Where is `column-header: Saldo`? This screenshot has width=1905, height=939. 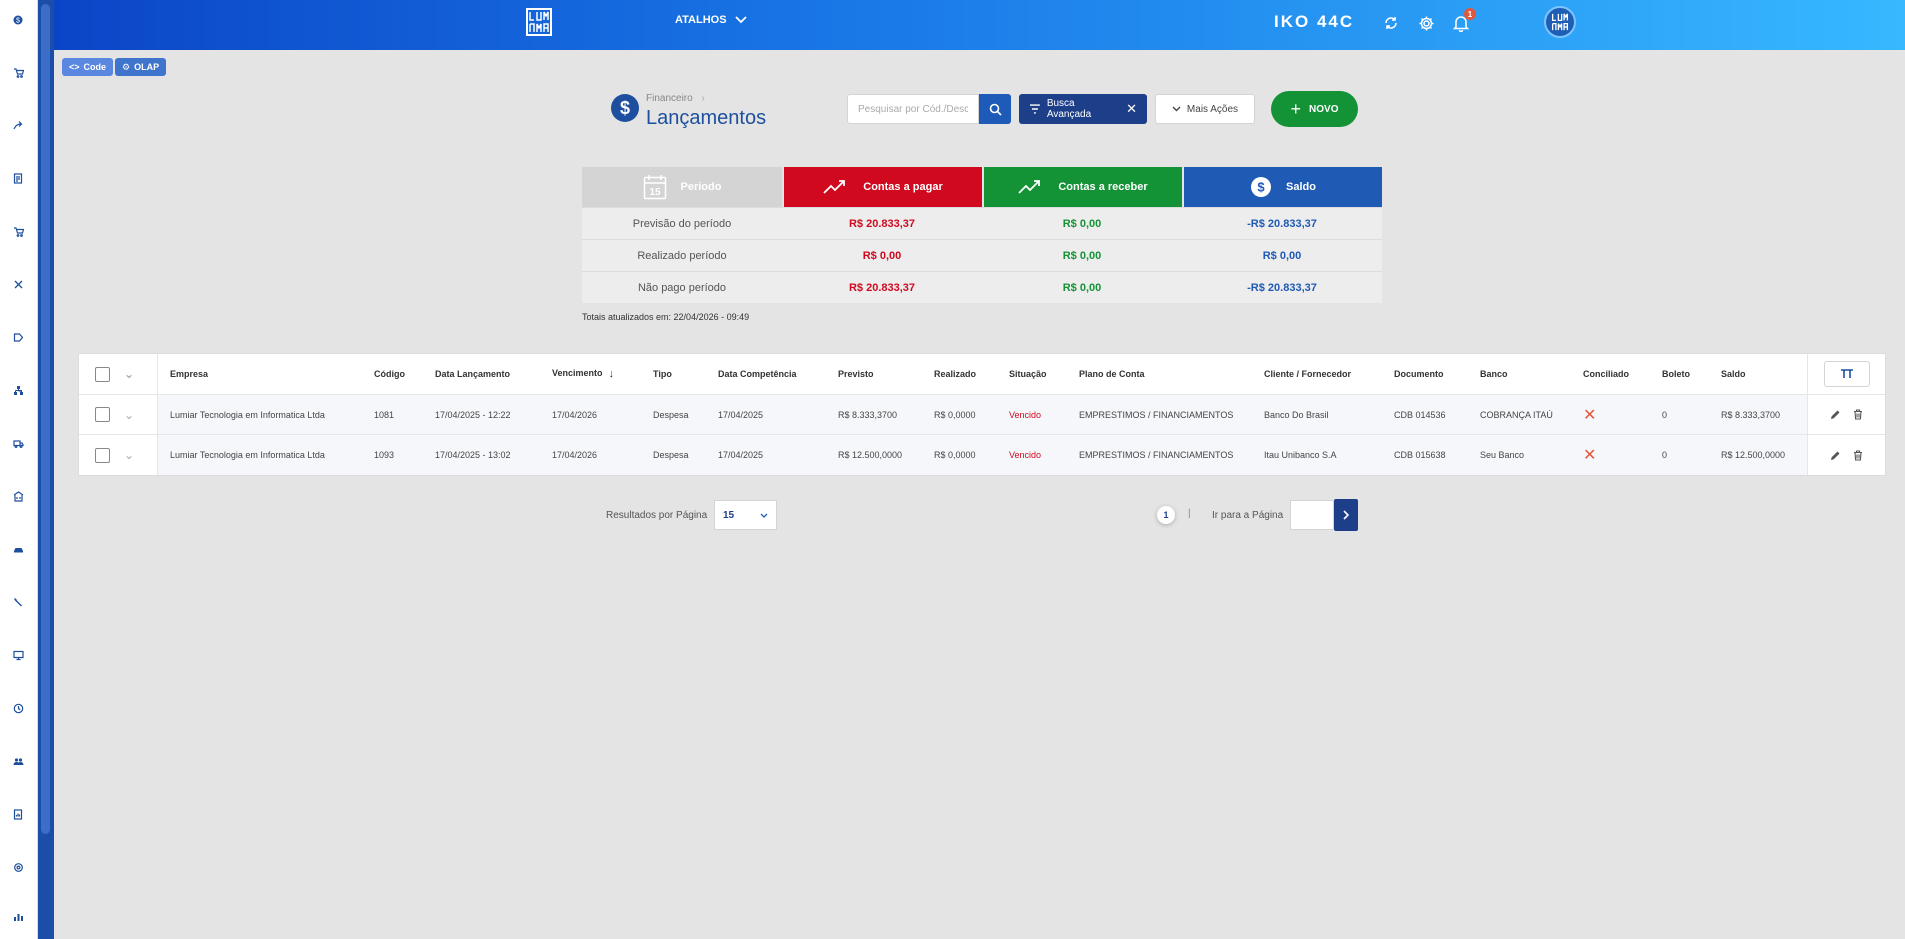 column-header: Saldo is located at coordinates (1758, 374).